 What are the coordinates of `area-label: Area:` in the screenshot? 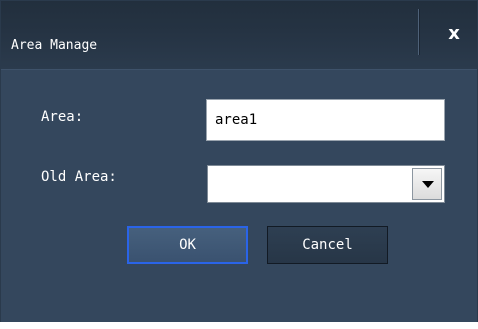 It's located at (62, 117).